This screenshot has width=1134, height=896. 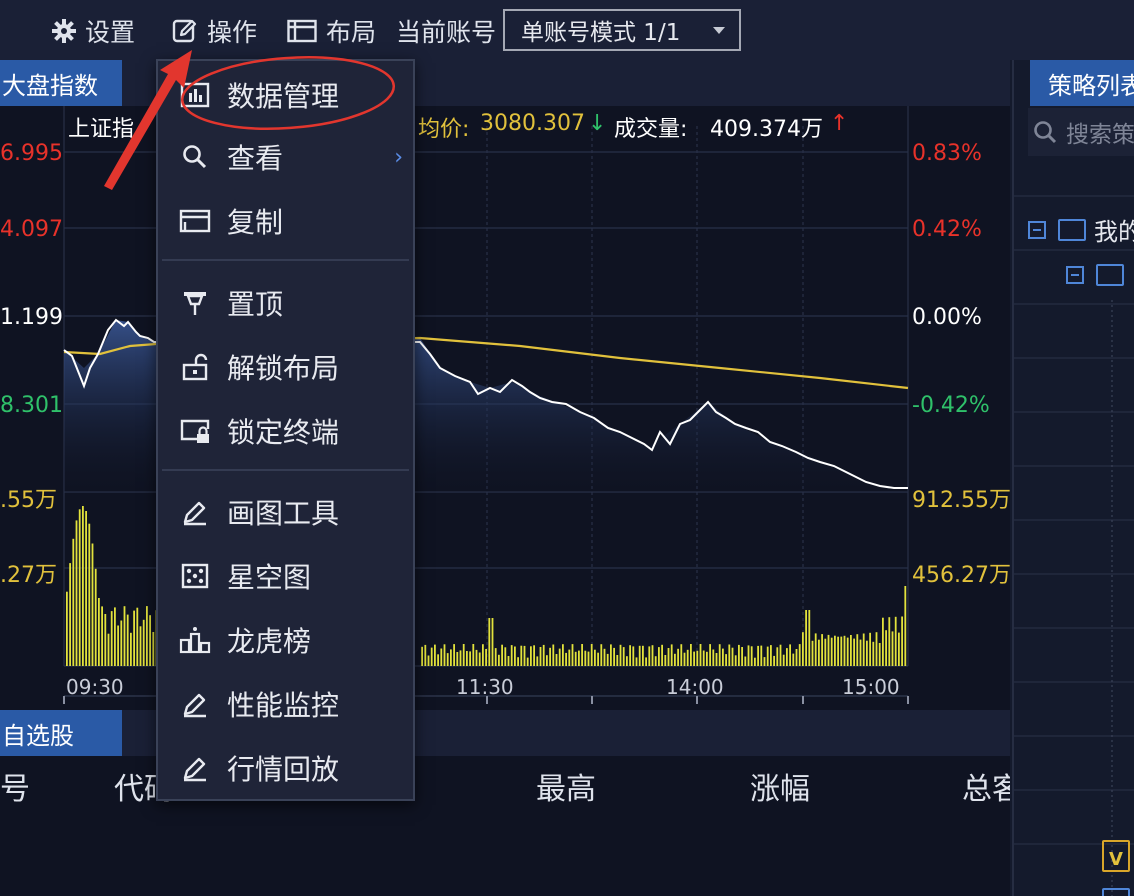 I want to click on account-mode-select: 单账号模式 1/1, so click(x=622, y=30).